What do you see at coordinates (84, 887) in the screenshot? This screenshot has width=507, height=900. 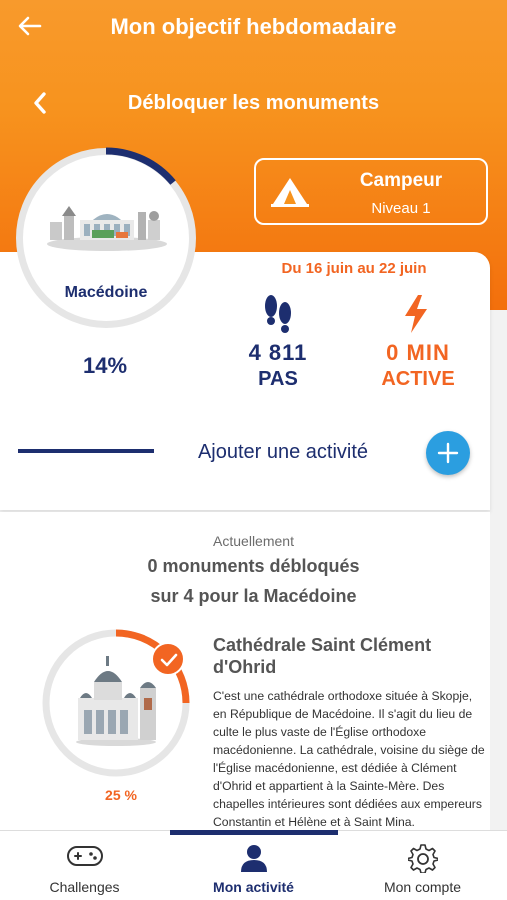 I see `nav-label-challenges: Challenges` at bounding box center [84, 887].